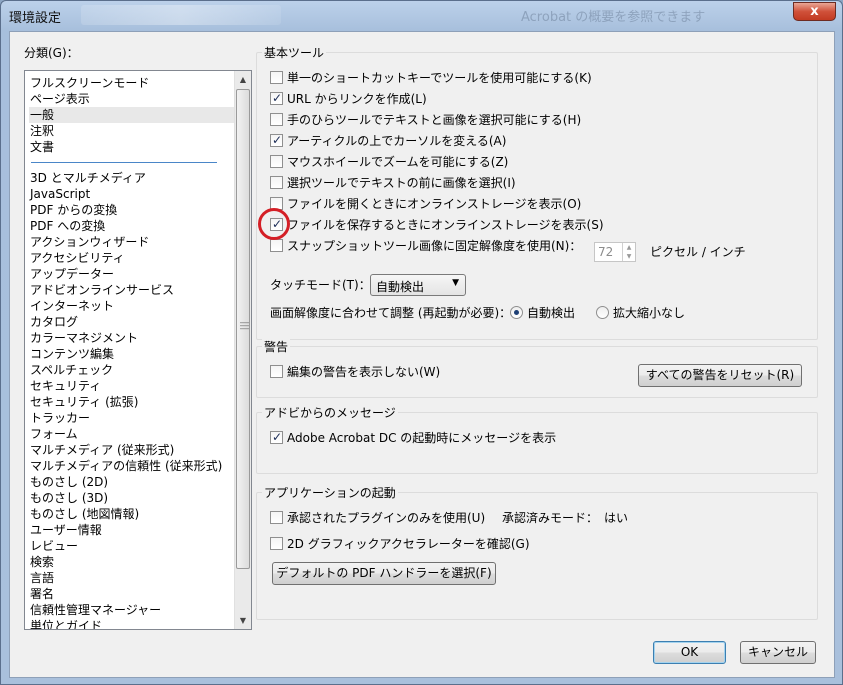 This screenshot has height=685, width=843. Describe the element at coordinates (132, 623) in the screenshot. I see `category-item: 単位とガイド` at that location.